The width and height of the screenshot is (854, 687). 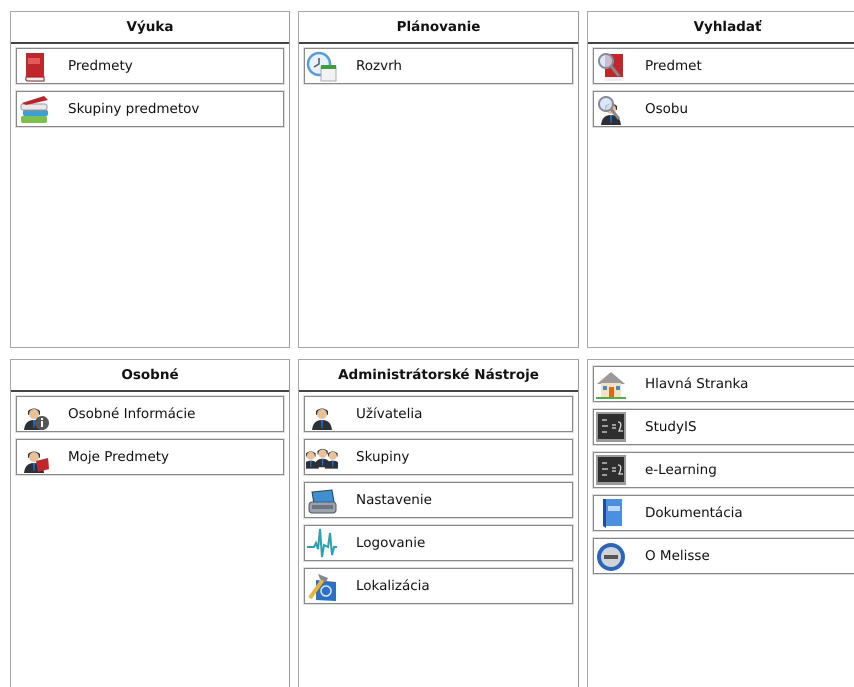 What do you see at coordinates (611, 556) in the screenshot?
I see `circle-icon` at bounding box center [611, 556].